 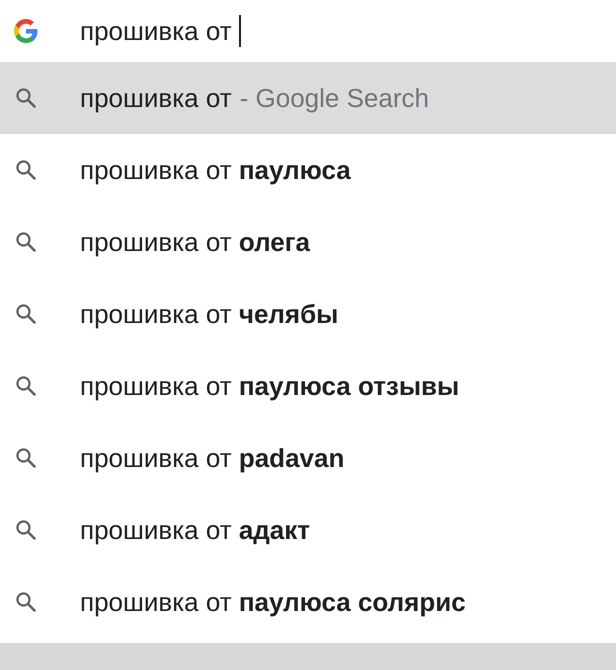 I want to click on suggestion-item: прошивка от - Google Search, so click(x=308, y=98).